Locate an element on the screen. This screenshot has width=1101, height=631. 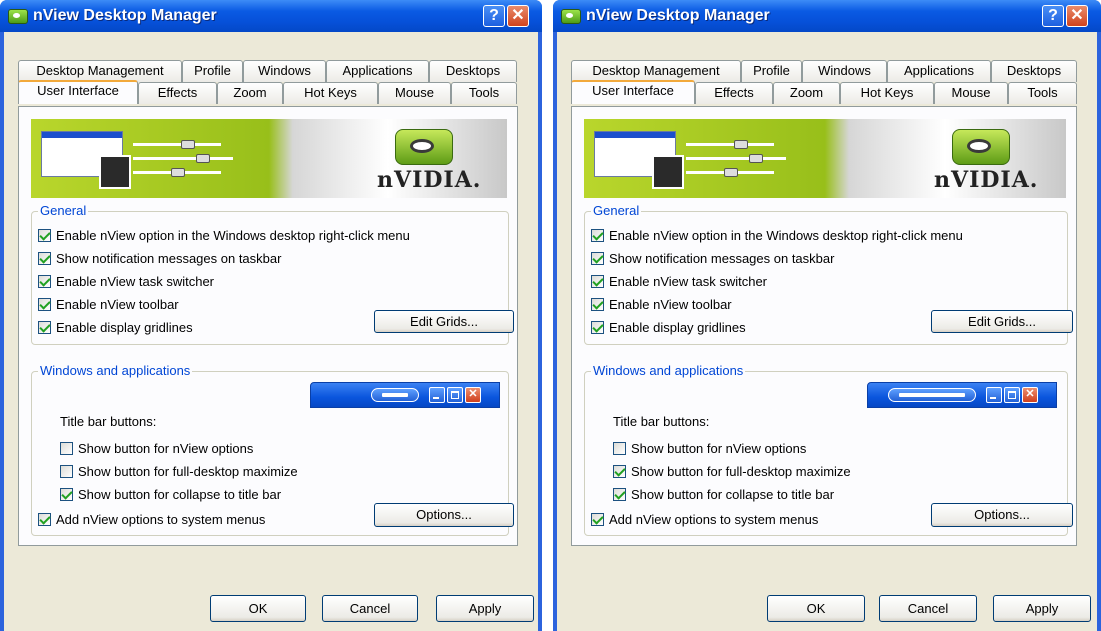
option-label: Enable display gridlines is located at coordinates (124, 327).